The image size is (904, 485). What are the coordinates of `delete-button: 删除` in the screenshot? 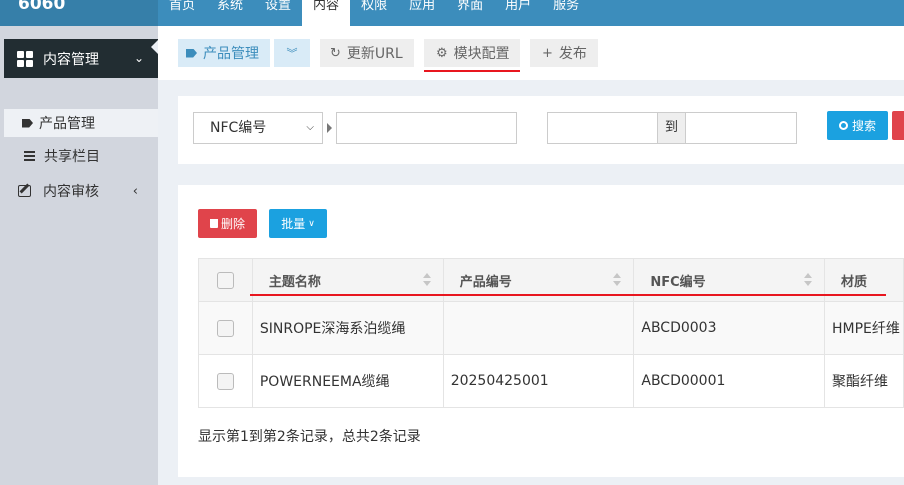 It's located at (227, 223).